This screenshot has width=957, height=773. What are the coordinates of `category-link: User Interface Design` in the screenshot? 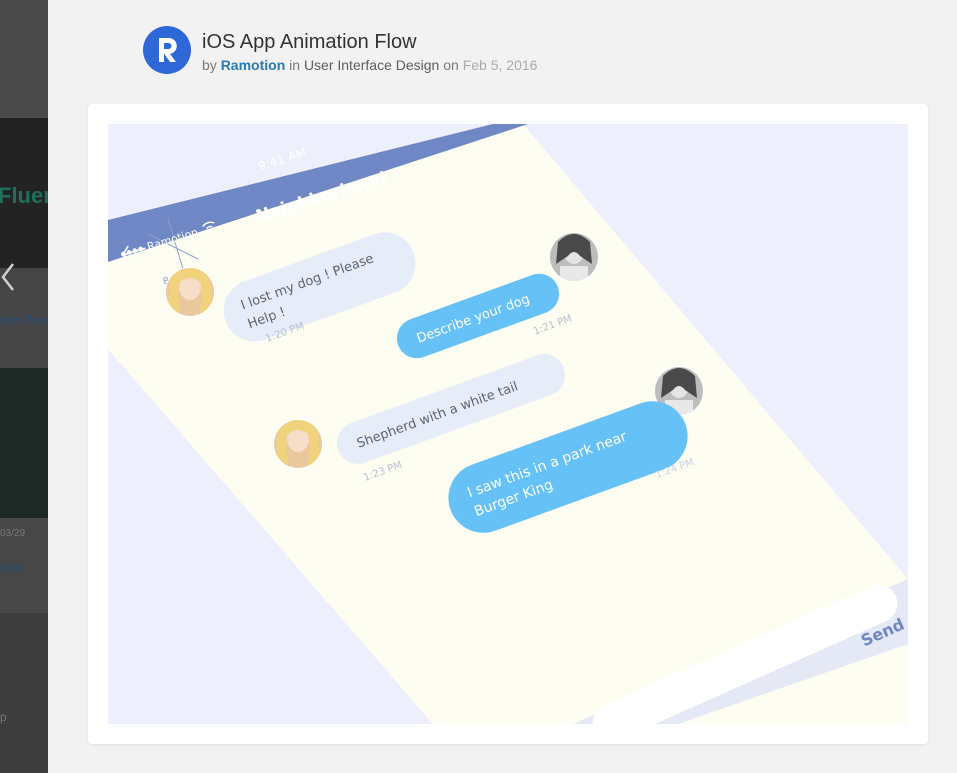 It's located at (371, 65).